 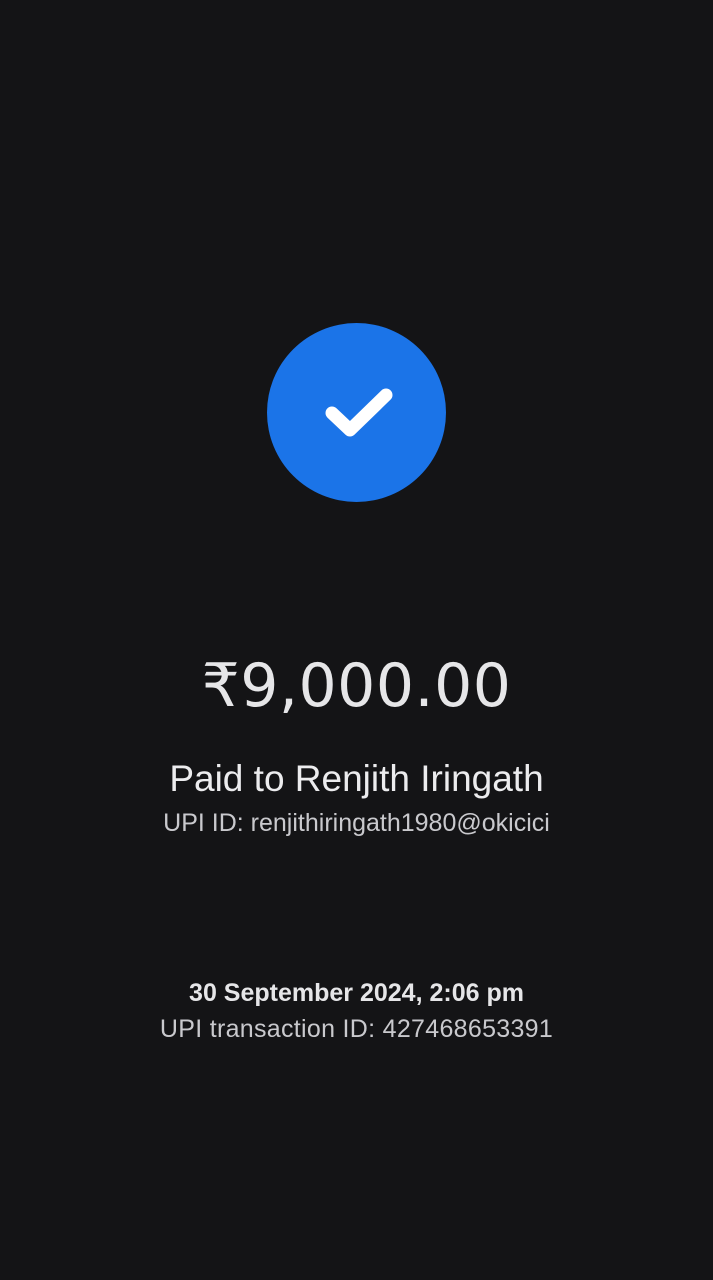 What do you see at coordinates (356, 1029) in the screenshot?
I see `upi-transaction-id: UPI transaction ID: 427468653391` at bounding box center [356, 1029].